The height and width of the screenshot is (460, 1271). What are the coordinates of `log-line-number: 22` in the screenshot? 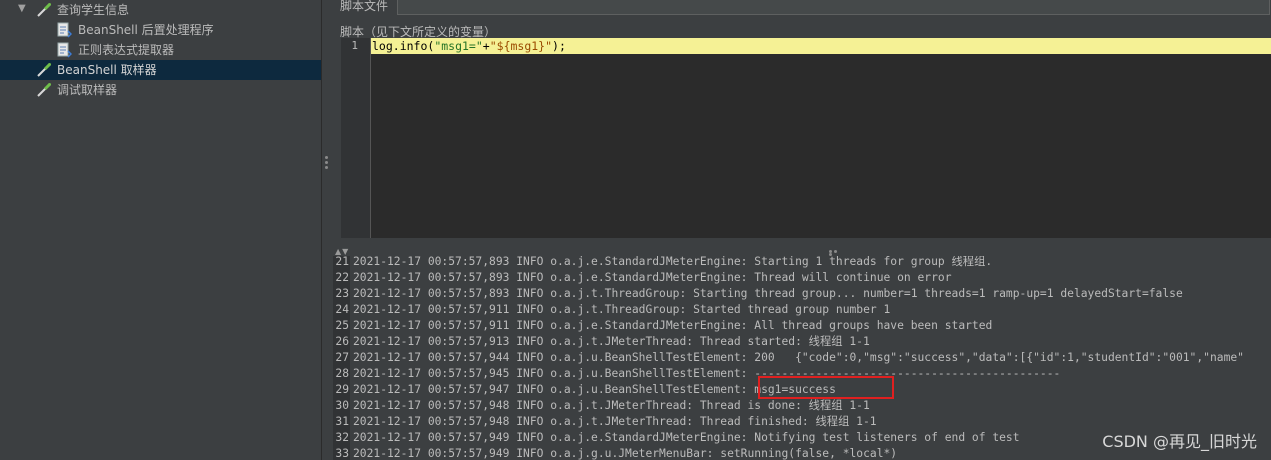 It's located at (342, 277).